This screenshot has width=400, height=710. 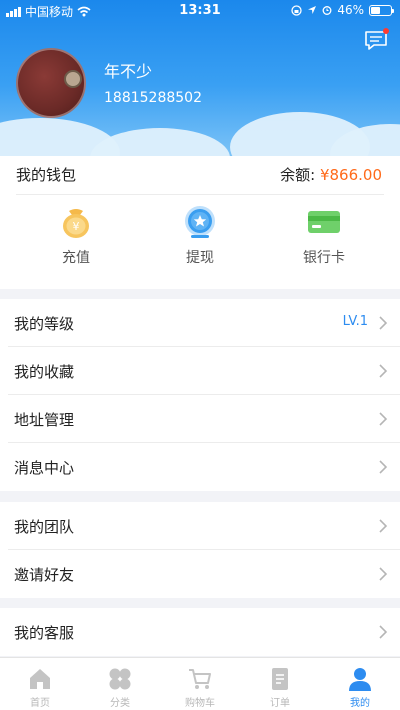 I want to click on balance-label: 余额:, so click(x=298, y=175).